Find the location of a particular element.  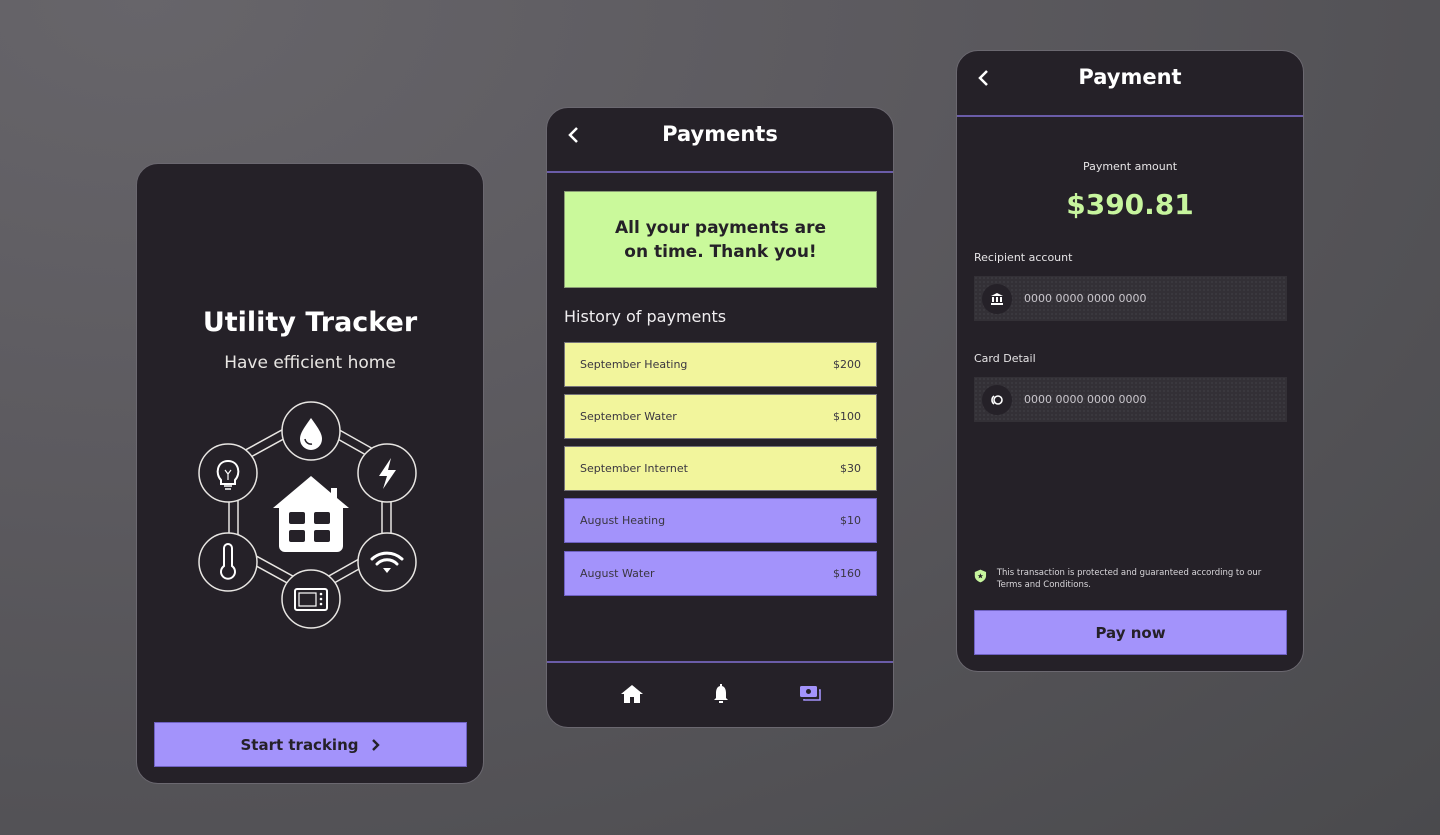

pay-now-button: Pay now is located at coordinates (1130, 632).